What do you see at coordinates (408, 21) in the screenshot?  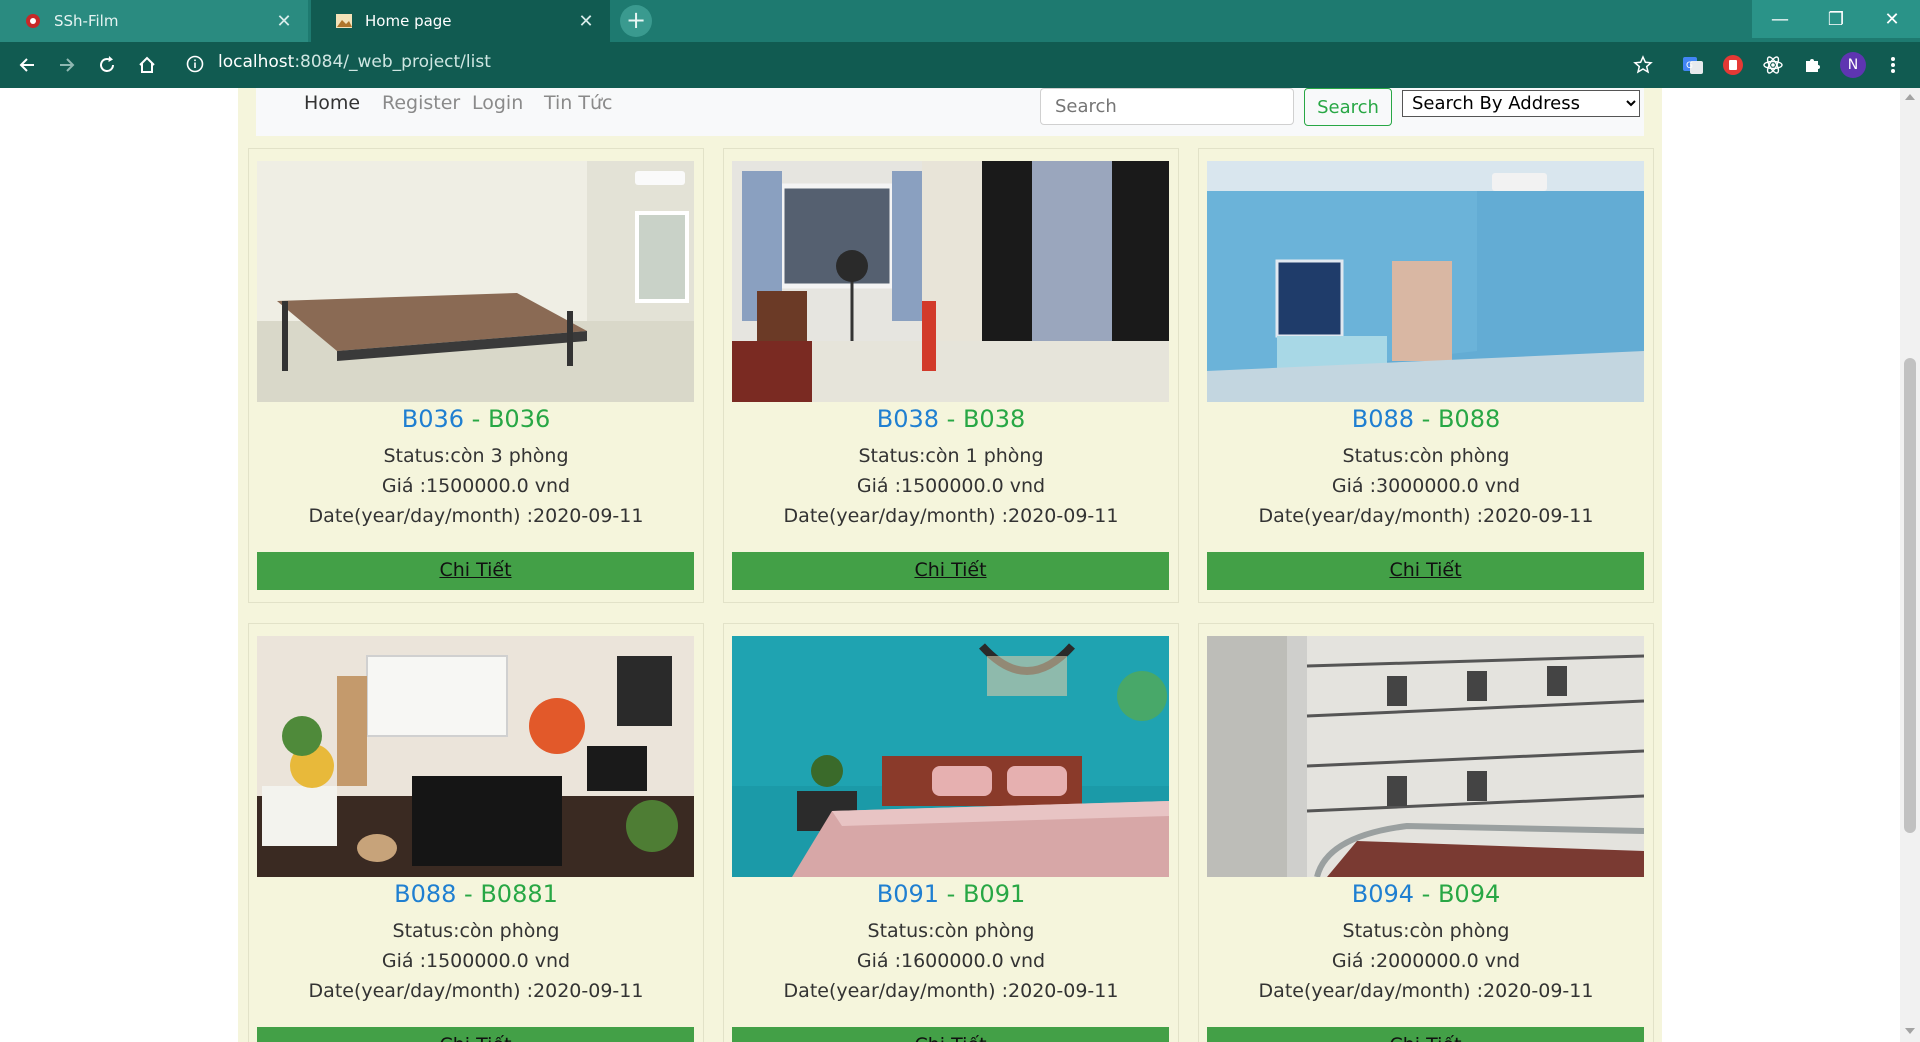 I see `tab-title: Home page` at bounding box center [408, 21].